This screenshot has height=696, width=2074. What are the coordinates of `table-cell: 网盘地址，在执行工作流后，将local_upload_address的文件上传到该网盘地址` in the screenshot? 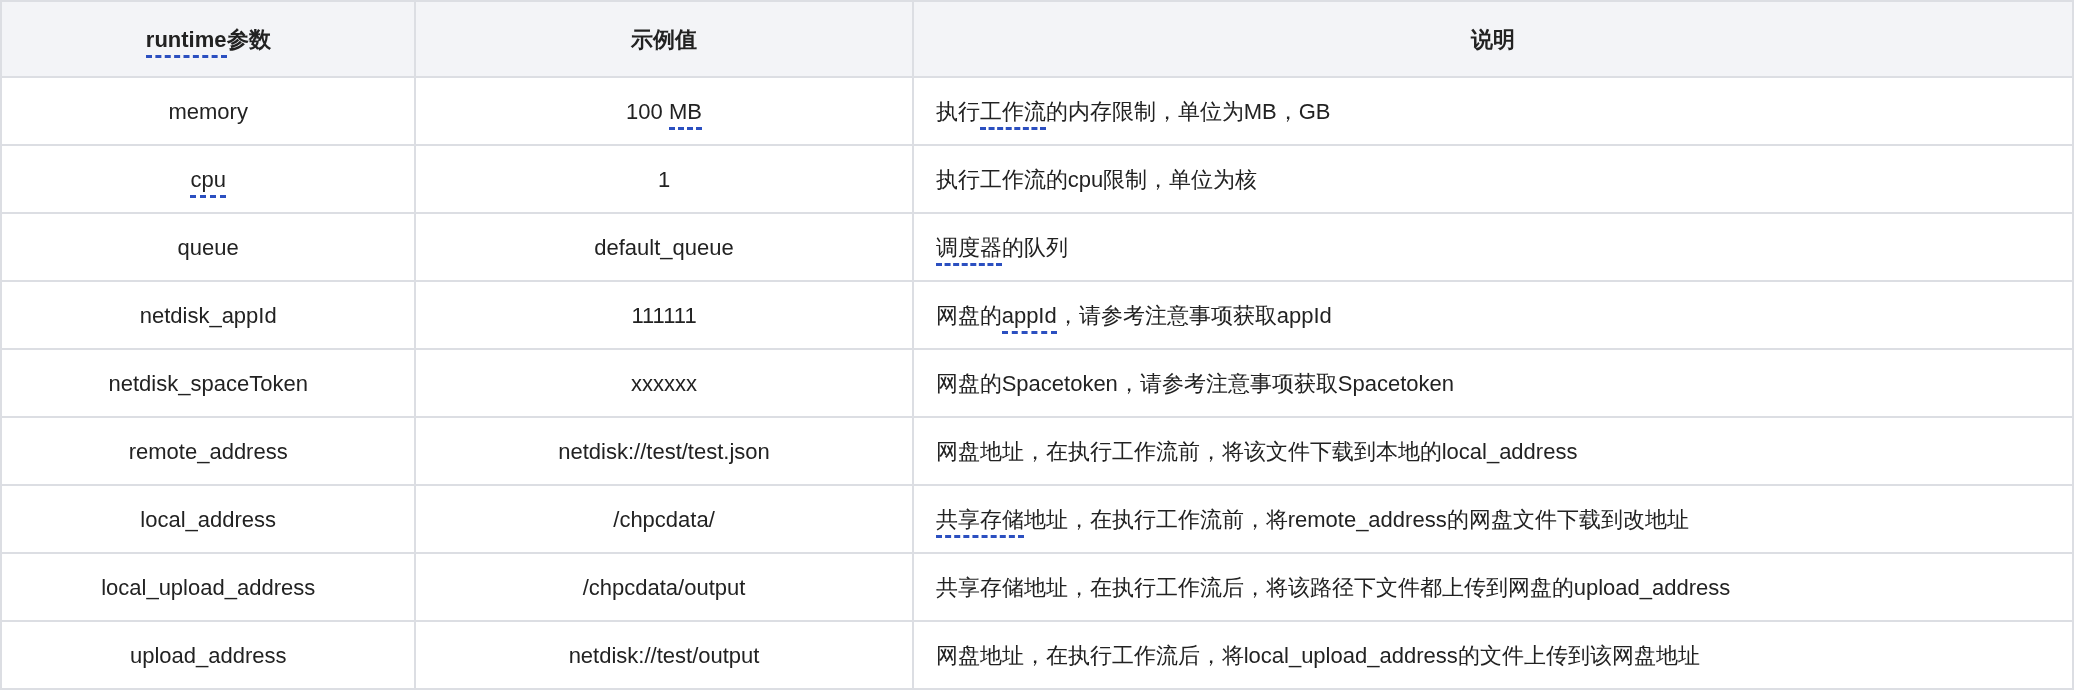 It's located at (1317, 655).